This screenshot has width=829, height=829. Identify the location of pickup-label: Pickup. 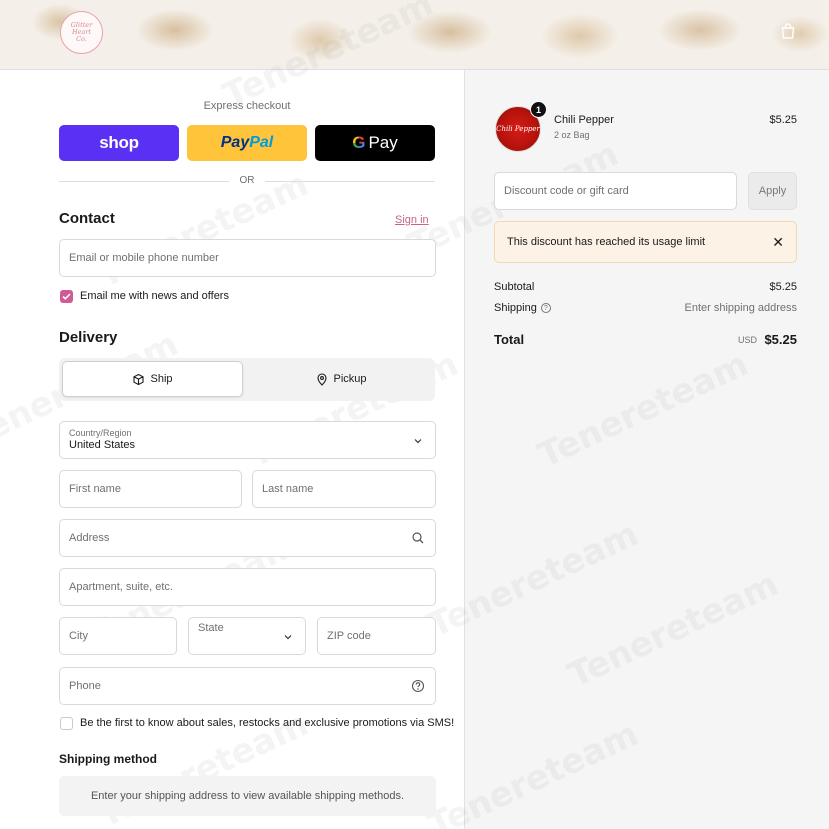
(350, 379).